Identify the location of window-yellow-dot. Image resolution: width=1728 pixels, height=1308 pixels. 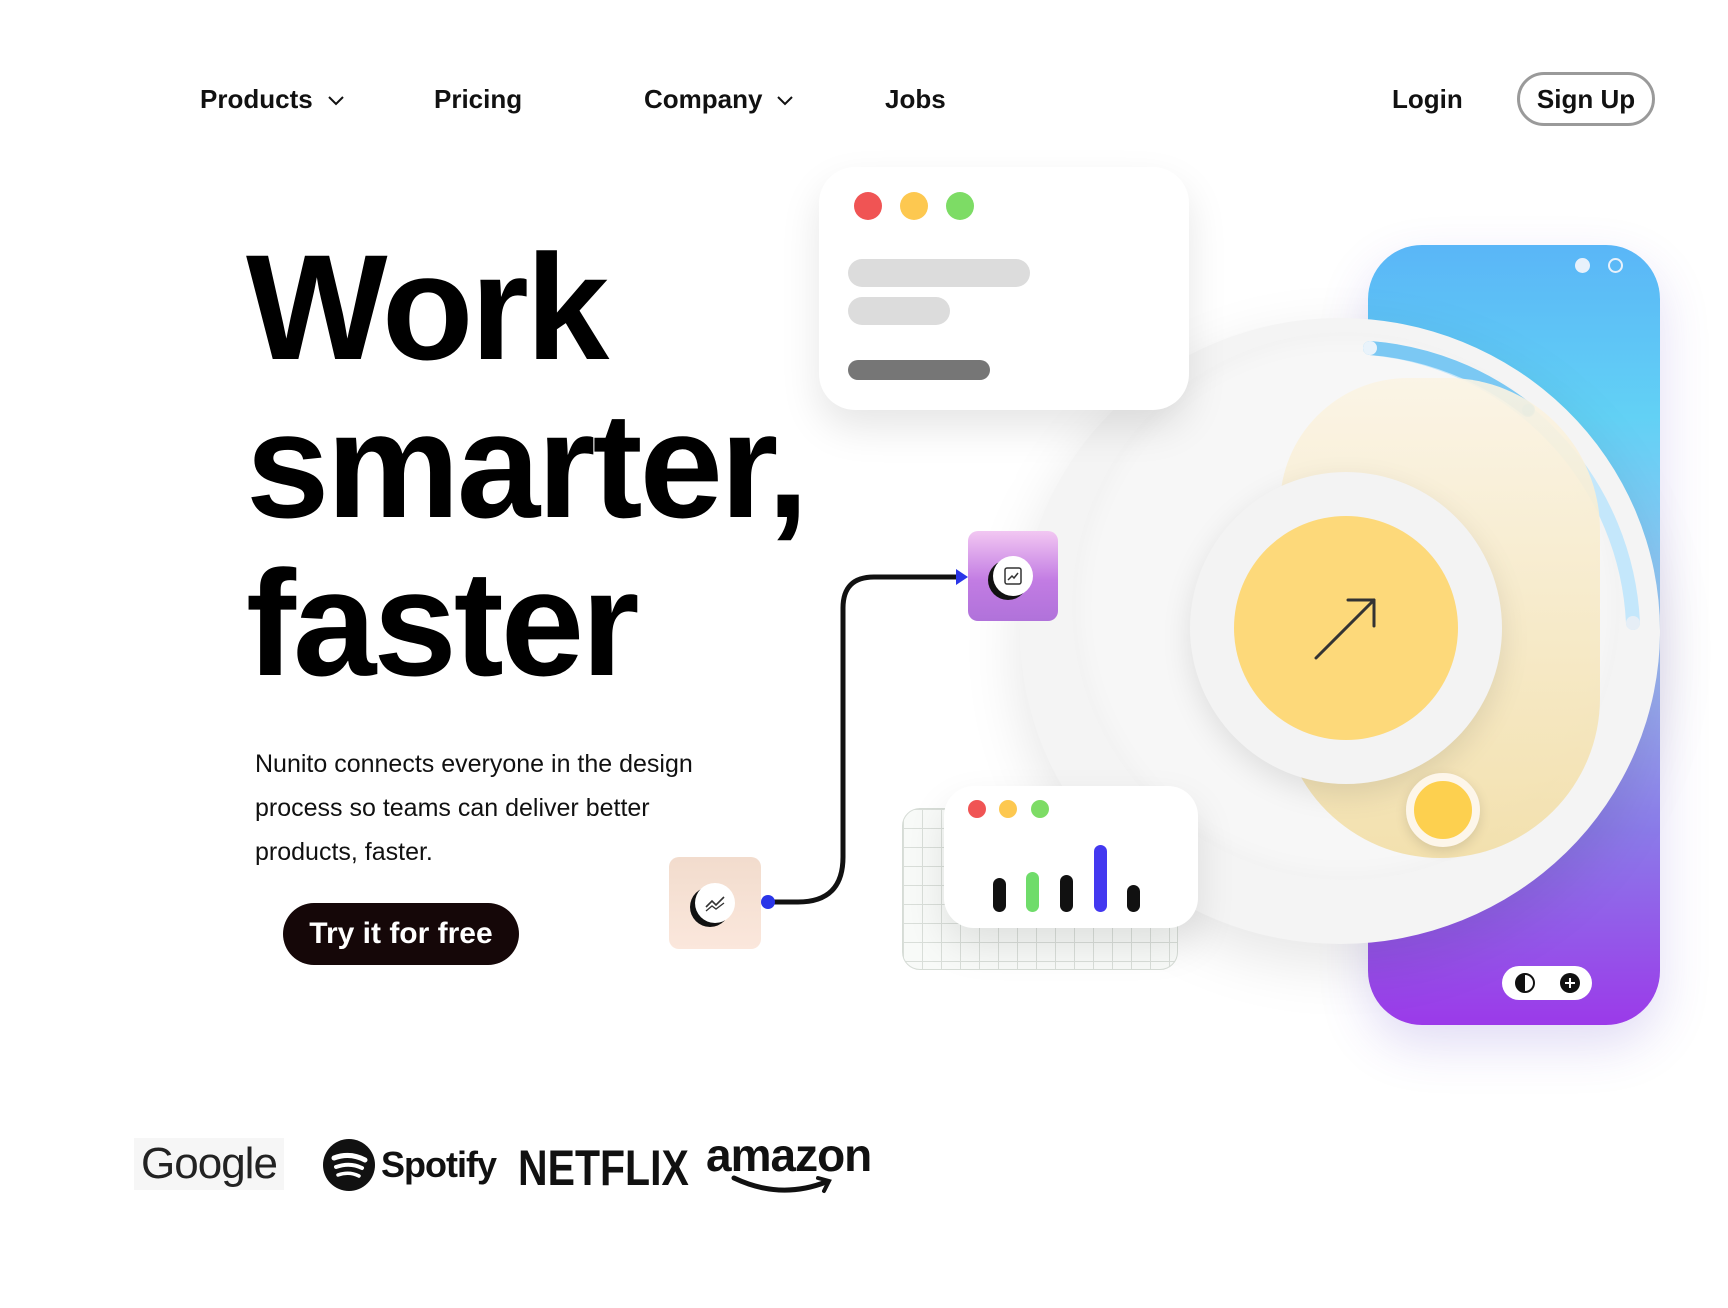
(914, 206).